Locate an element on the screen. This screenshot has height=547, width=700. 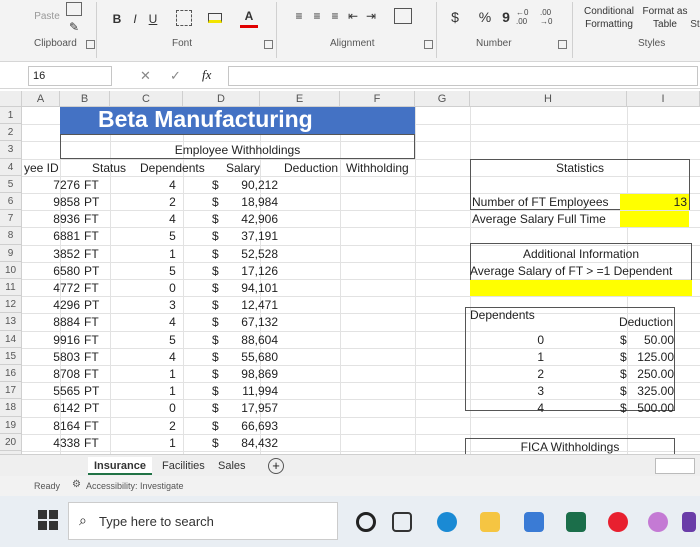
employee-salary: 88,604 is located at coordinates (250, 340).